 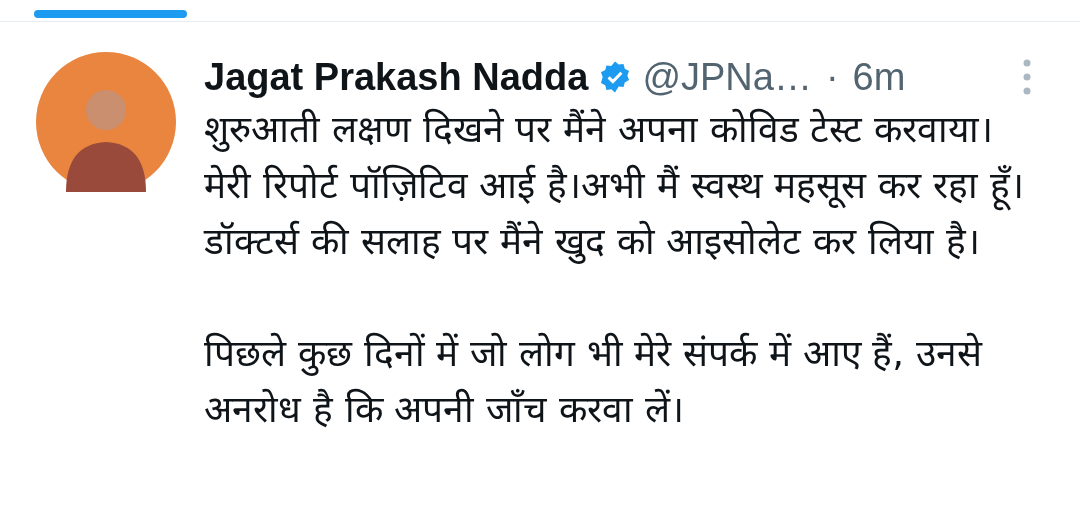 What do you see at coordinates (396, 77) in the screenshot?
I see `author-name: Jagat Prakash Nadda` at bounding box center [396, 77].